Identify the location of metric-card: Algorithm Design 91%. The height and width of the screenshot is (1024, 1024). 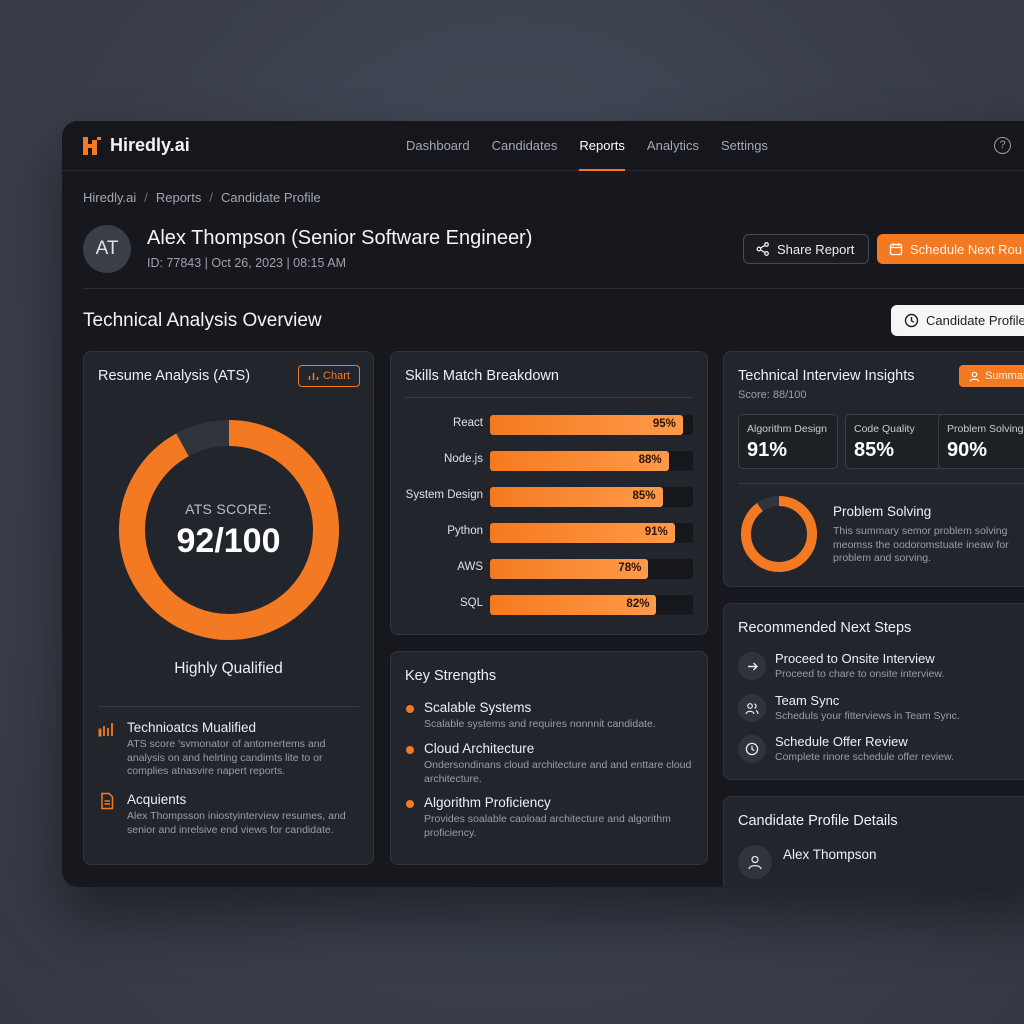
(788, 441).